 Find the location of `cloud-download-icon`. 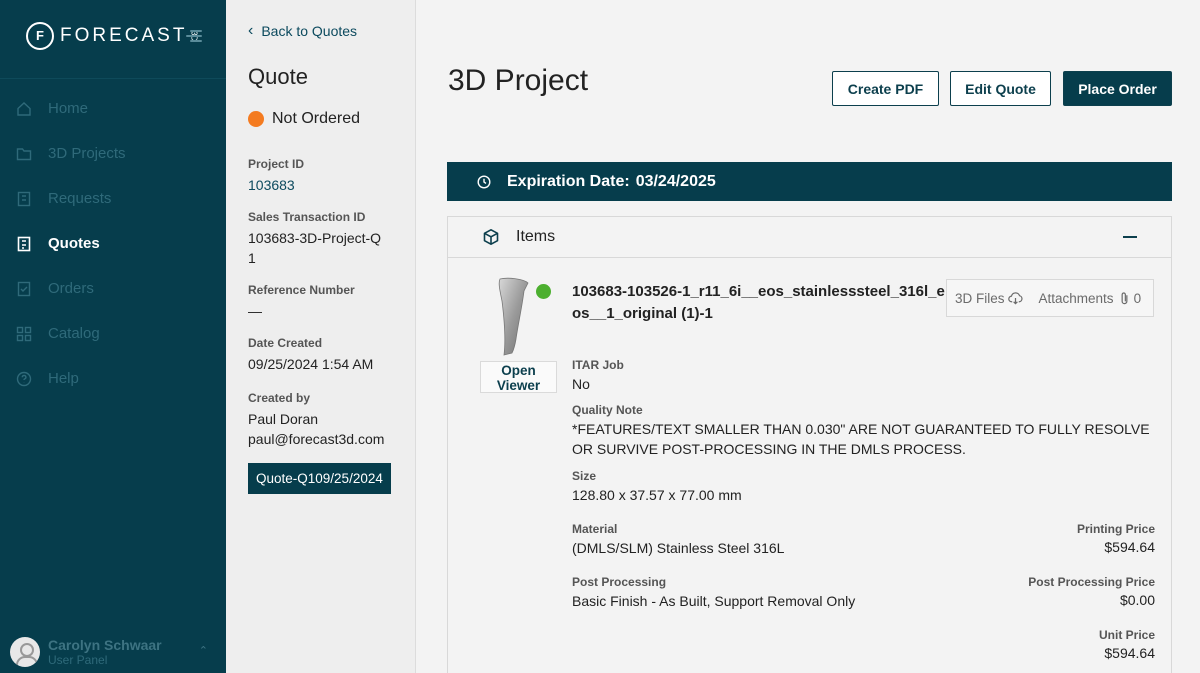

cloud-download-icon is located at coordinates (1015, 298).